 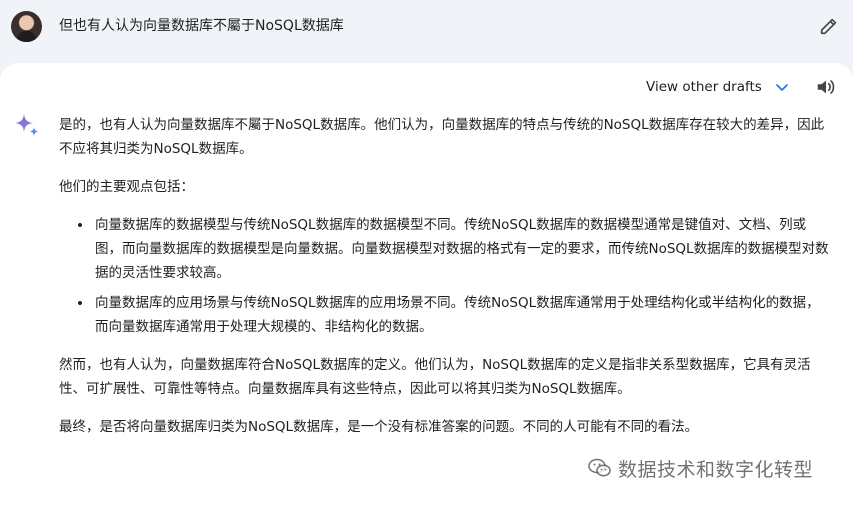 What do you see at coordinates (704, 87) in the screenshot?
I see `drafts-label: View other drafts` at bounding box center [704, 87].